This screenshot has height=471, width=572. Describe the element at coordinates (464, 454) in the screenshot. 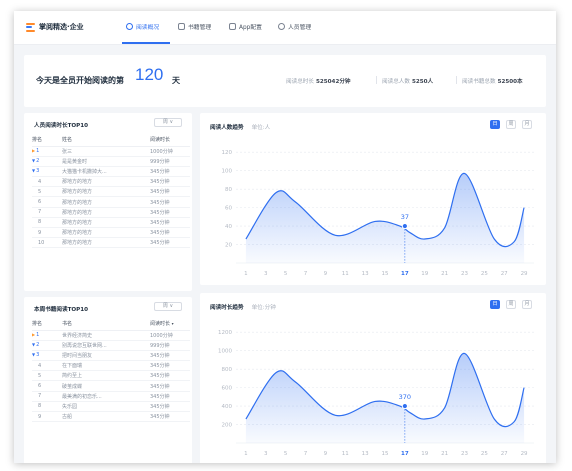

I see `x-tick-label: 23` at that location.